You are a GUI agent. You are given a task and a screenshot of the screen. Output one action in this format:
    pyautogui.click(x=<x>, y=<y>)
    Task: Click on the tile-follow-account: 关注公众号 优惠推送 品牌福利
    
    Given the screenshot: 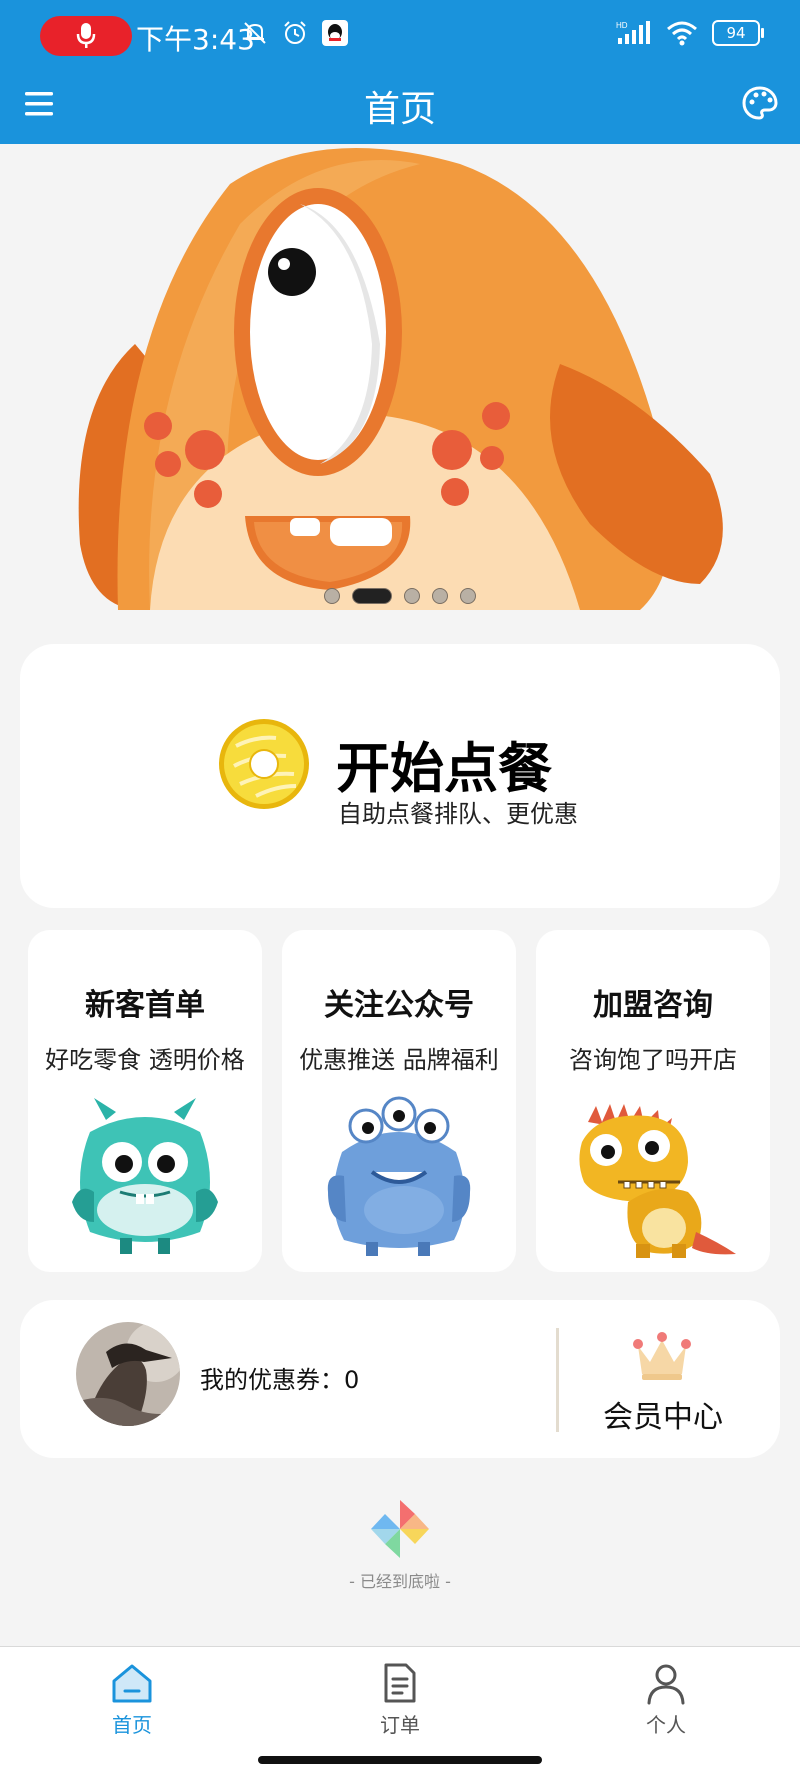 What is the action you would take?
    pyautogui.click(x=399, y=1101)
    